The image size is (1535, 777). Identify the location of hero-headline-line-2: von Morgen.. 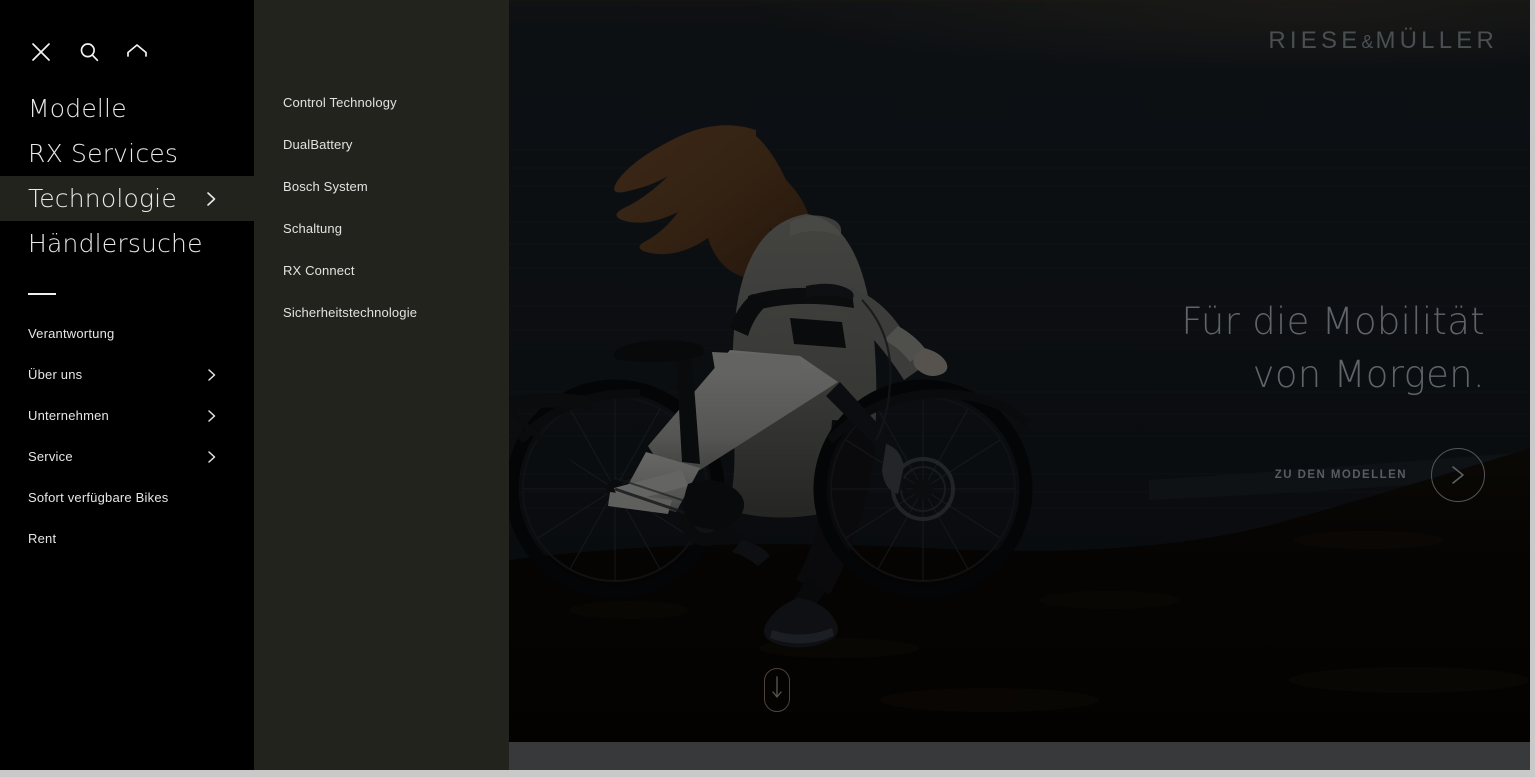
(1368, 374).